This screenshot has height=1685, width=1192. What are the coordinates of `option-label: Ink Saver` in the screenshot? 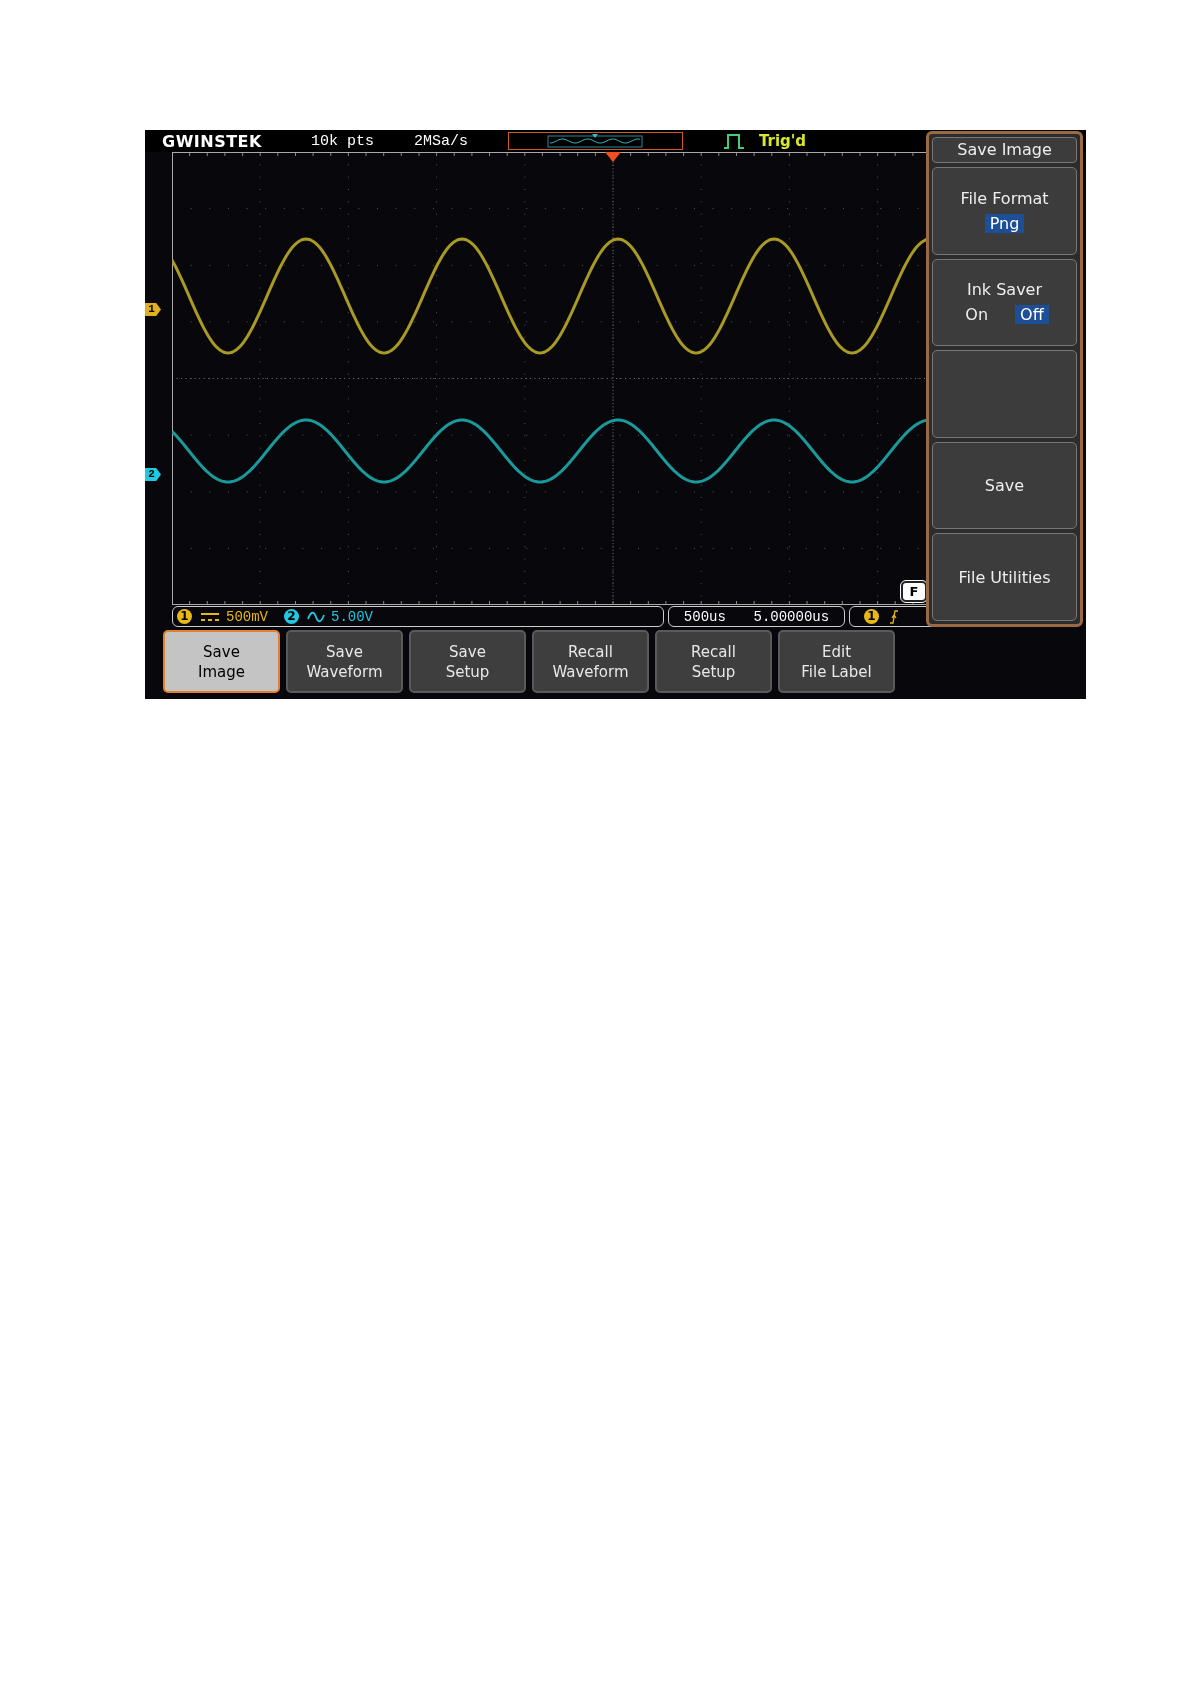 It's located at (1004, 290).